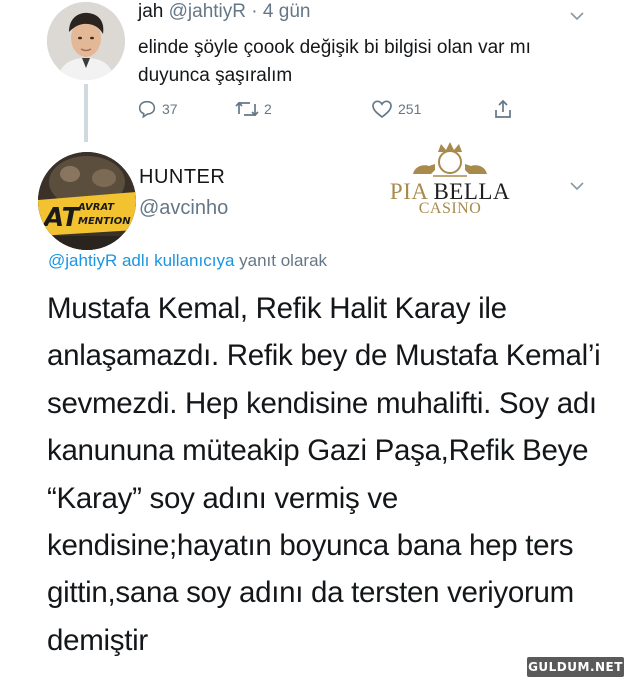  I want to click on share-button, so click(503, 109).